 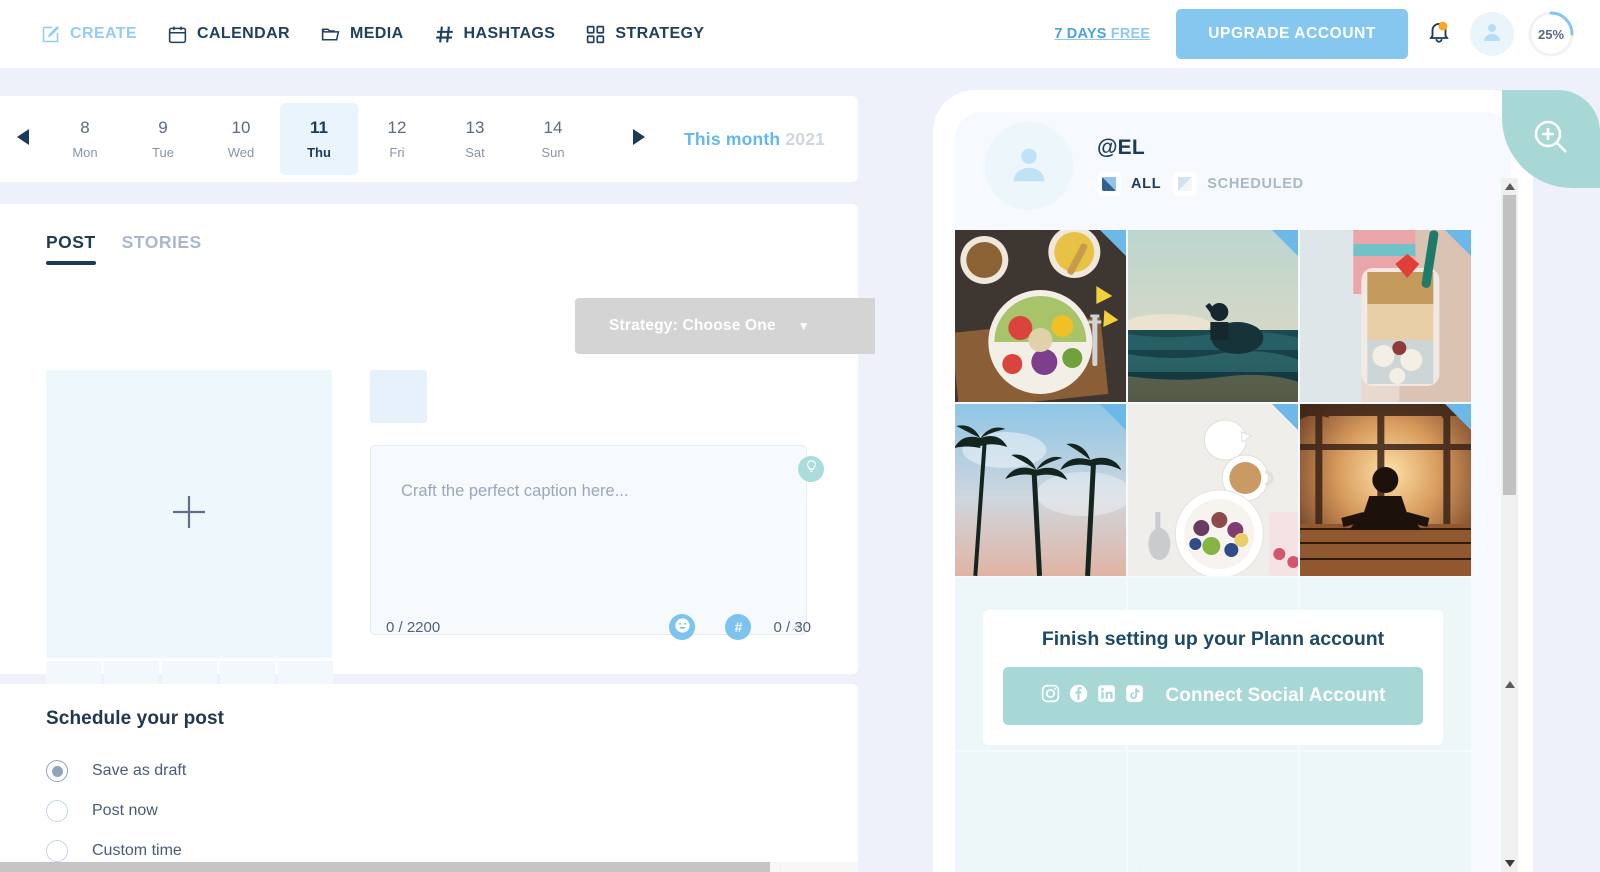 I want to click on trial-link: 7 DAYS FREE, so click(x=1102, y=34).